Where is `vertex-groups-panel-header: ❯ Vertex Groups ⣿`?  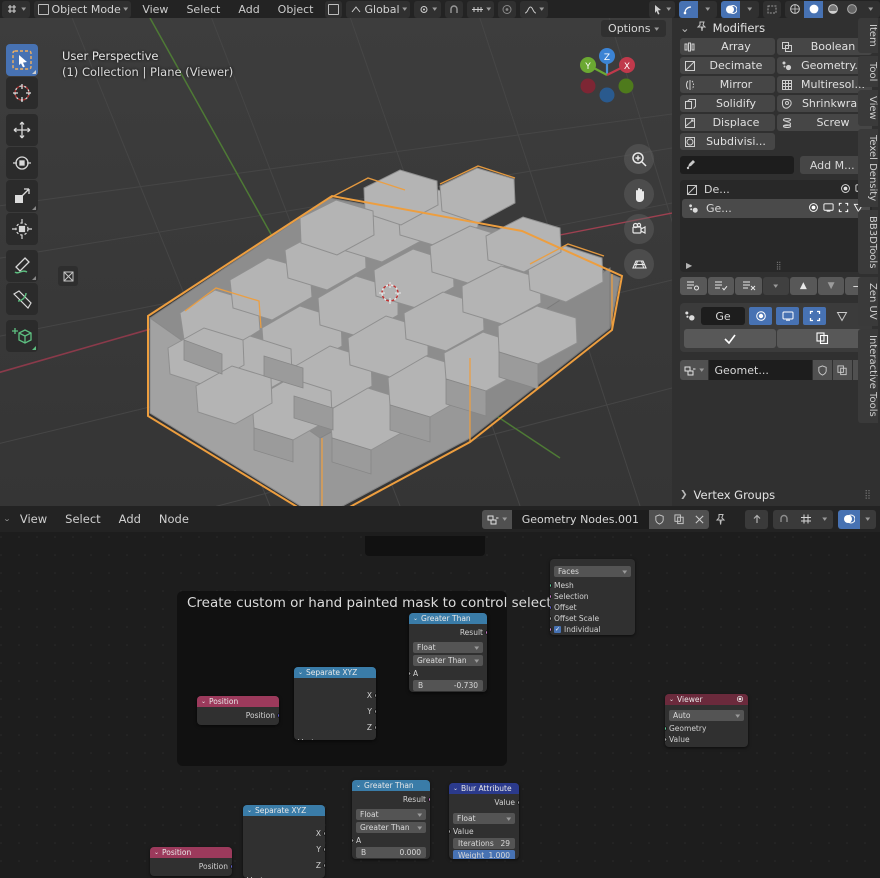
vertex-groups-panel-header: ❯ Vertex Groups ⣿ is located at coordinates (776, 495).